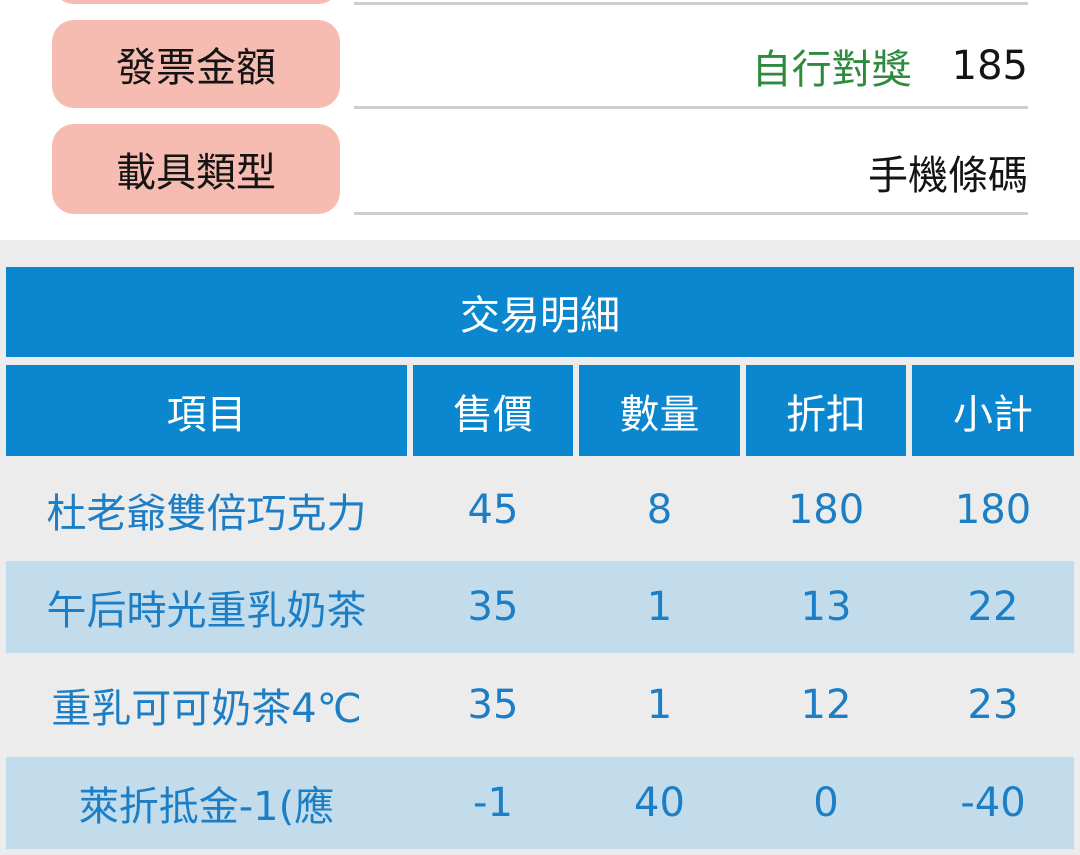 The width and height of the screenshot is (1080, 855). Describe the element at coordinates (196, 169) in the screenshot. I see `carrier-type-label: 載具類型` at that location.